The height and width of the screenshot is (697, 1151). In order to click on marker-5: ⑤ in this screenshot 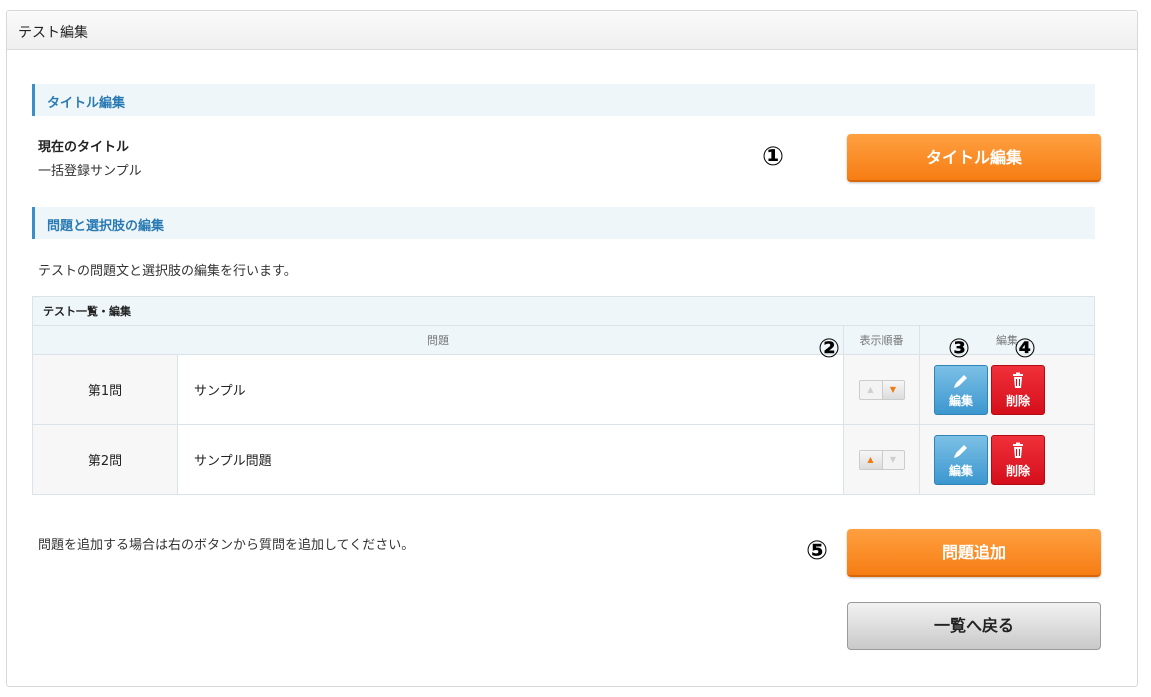, I will do `click(817, 551)`.